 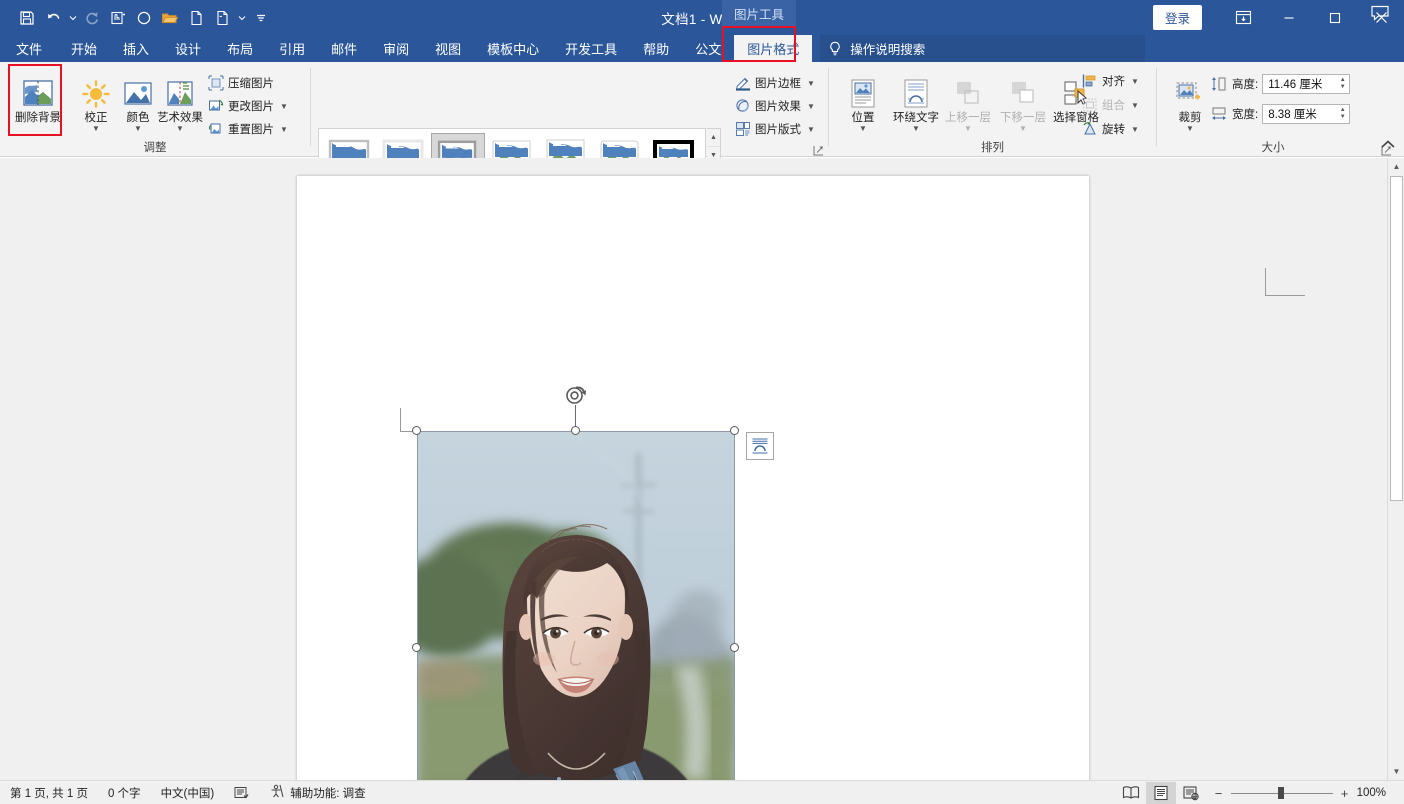 What do you see at coordinates (513, 48) in the screenshot?
I see `tab-template-center: 模板中心` at bounding box center [513, 48].